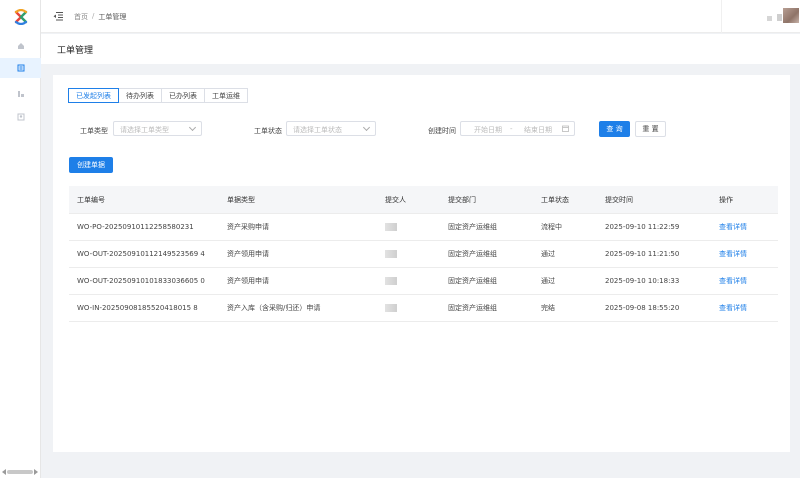 This screenshot has height=478, width=800. What do you see at coordinates (420, 16) in the screenshot?
I see `topbar: 首页 / 工单管理` at bounding box center [420, 16].